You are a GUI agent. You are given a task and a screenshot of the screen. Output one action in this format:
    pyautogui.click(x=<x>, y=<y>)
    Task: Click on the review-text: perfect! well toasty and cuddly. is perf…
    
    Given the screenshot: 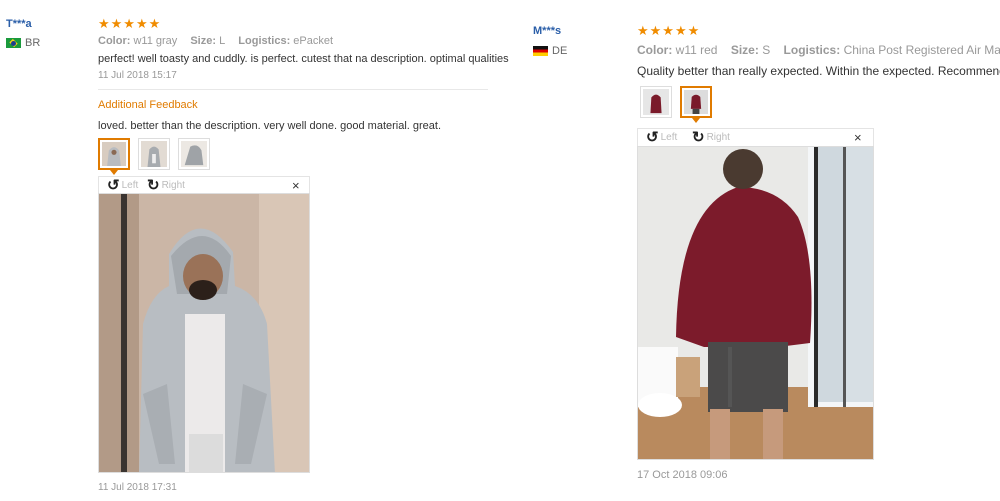 What is the action you would take?
    pyautogui.click(x=303, y=59)
    